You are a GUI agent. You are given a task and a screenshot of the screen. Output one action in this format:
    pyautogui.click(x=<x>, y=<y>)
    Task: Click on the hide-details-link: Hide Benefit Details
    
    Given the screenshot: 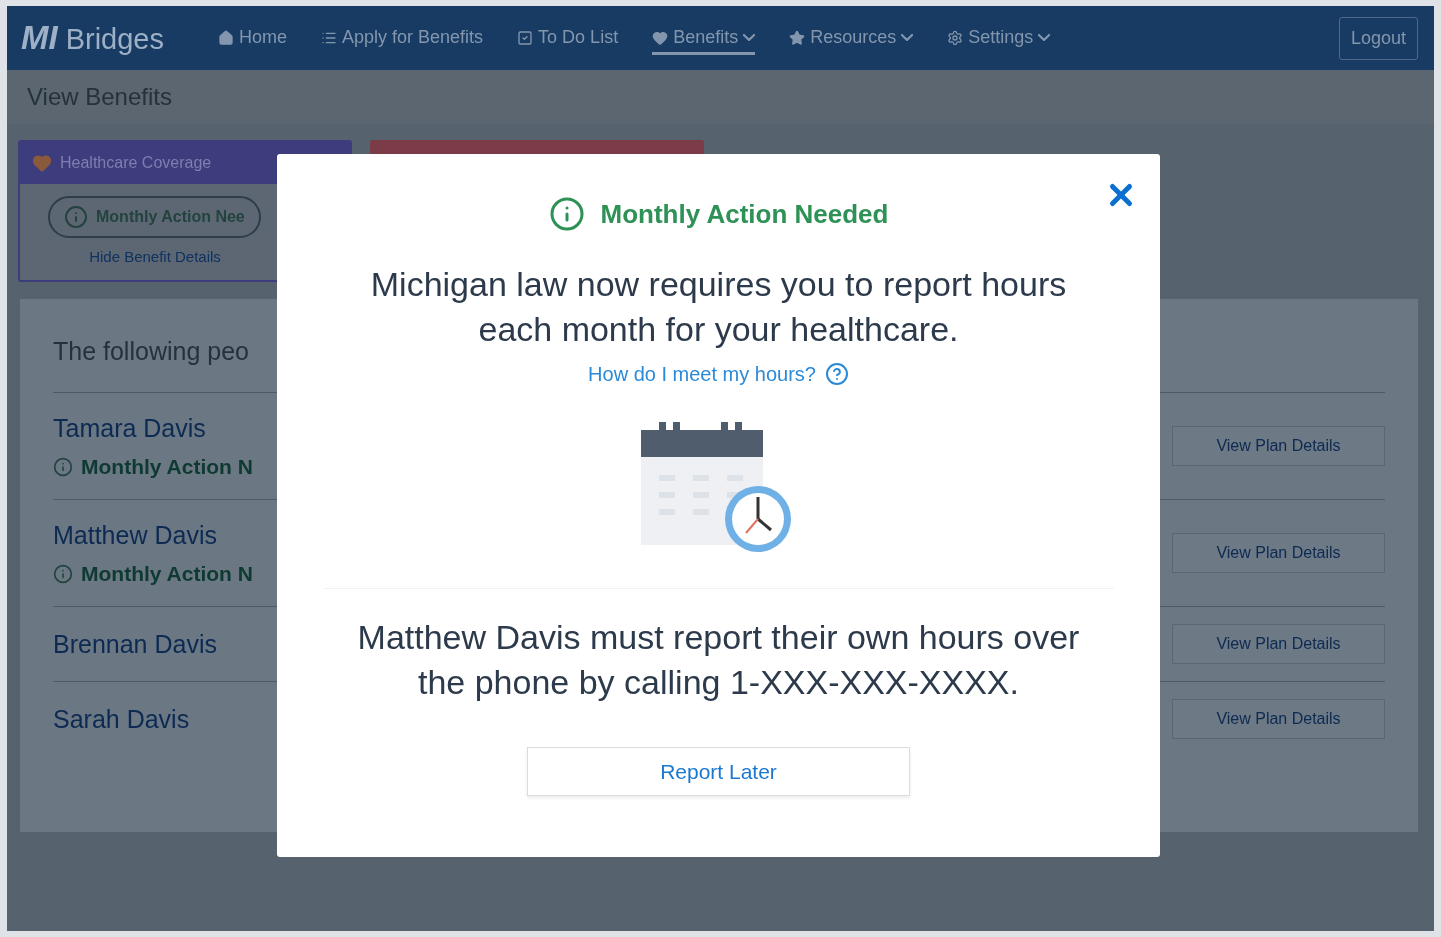 What is the action you would take?
    pyautogui.click(x=155, y=256)
    